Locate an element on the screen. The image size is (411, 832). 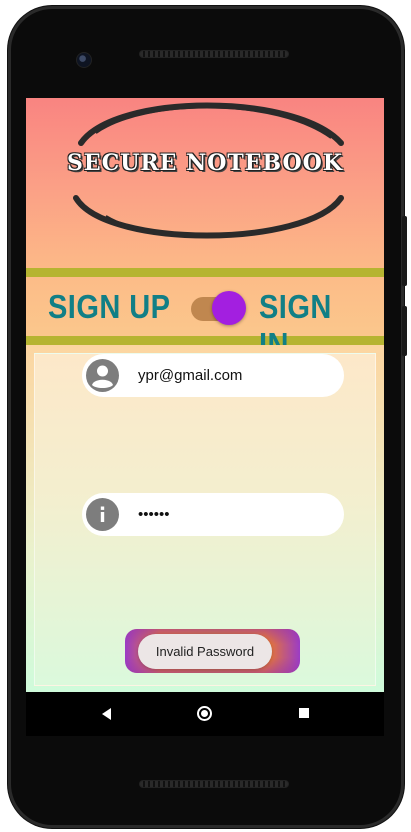
info-icon is located at coordinates (102, 514).